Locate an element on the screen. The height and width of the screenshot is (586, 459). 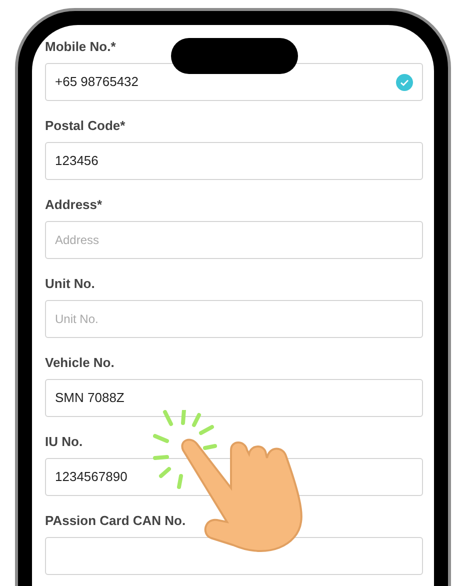
field-placeholder: Address is located at coordinates (77, 240).